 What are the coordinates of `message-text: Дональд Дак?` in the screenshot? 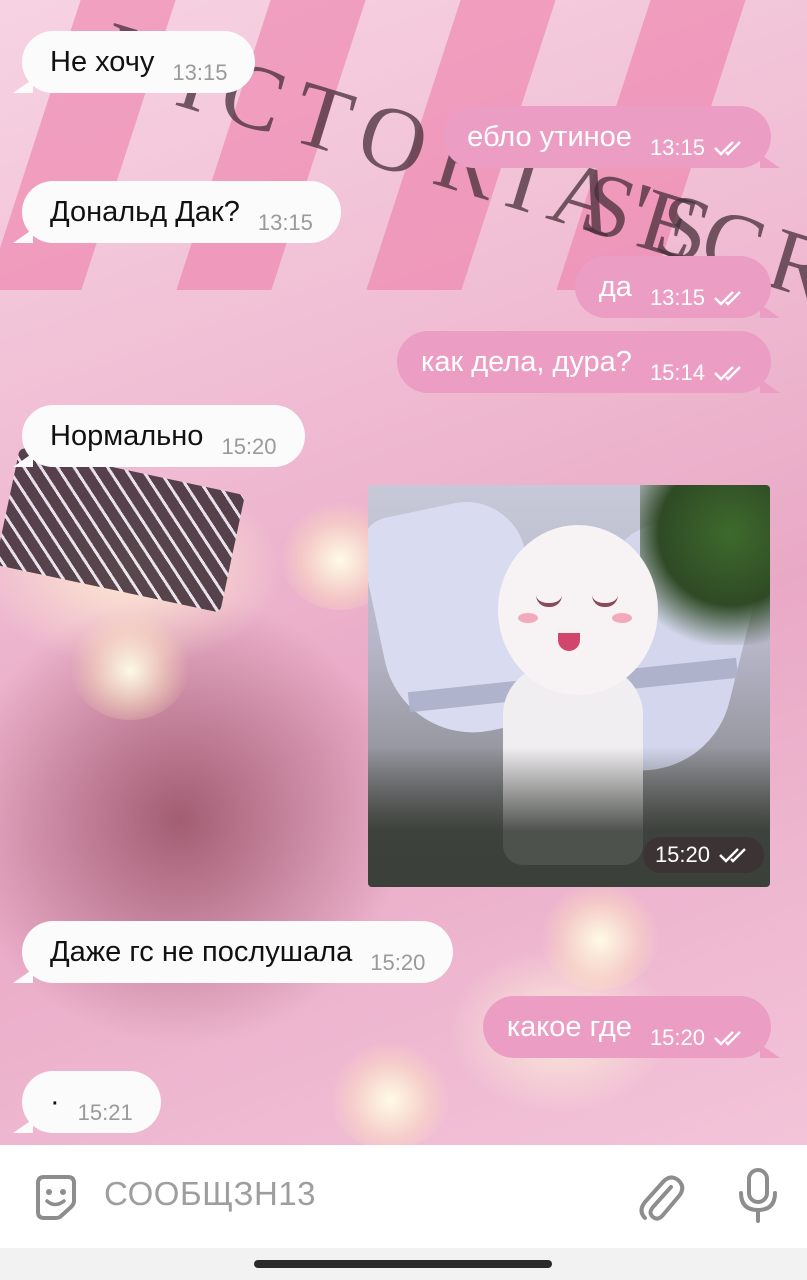 It's located at (145, 211).